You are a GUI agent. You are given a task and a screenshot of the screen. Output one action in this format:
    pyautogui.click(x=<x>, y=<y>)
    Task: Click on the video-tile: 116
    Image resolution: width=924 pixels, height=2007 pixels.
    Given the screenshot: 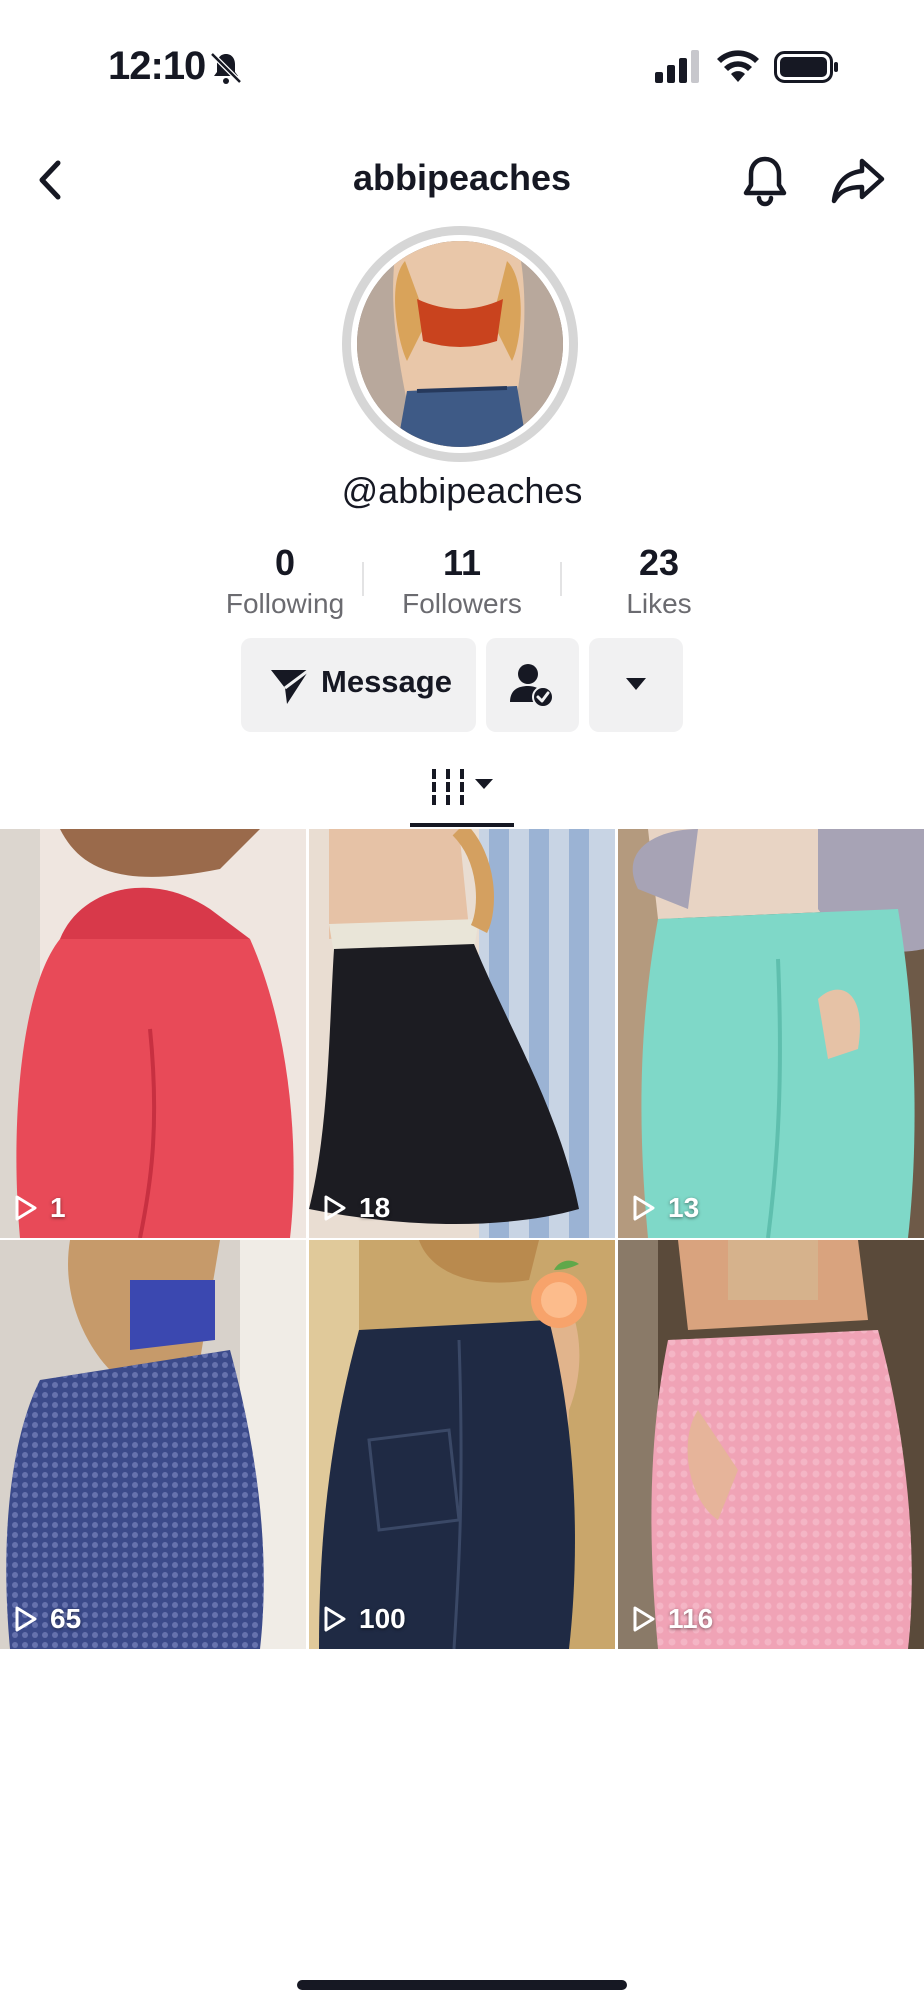 What is the action you would take?
    pyautogui.click(x=771, y=1444)
    